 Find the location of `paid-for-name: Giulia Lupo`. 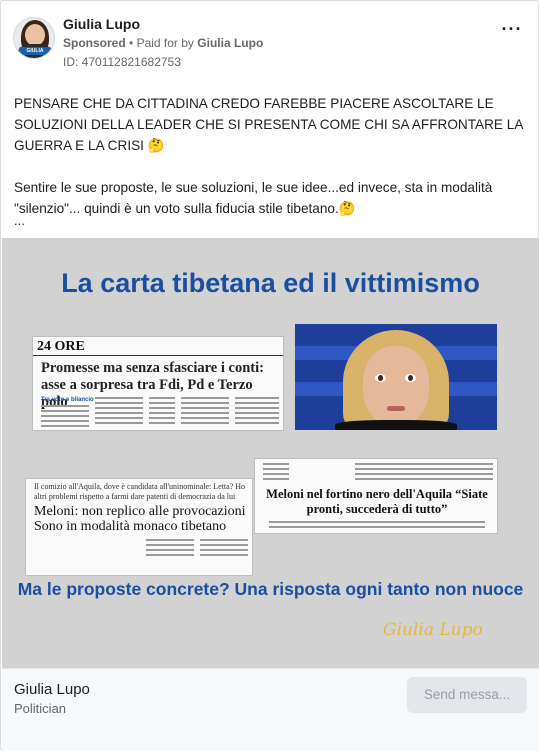

paid-for-name: Giulia Lupo is located at coordinates (230, 43).